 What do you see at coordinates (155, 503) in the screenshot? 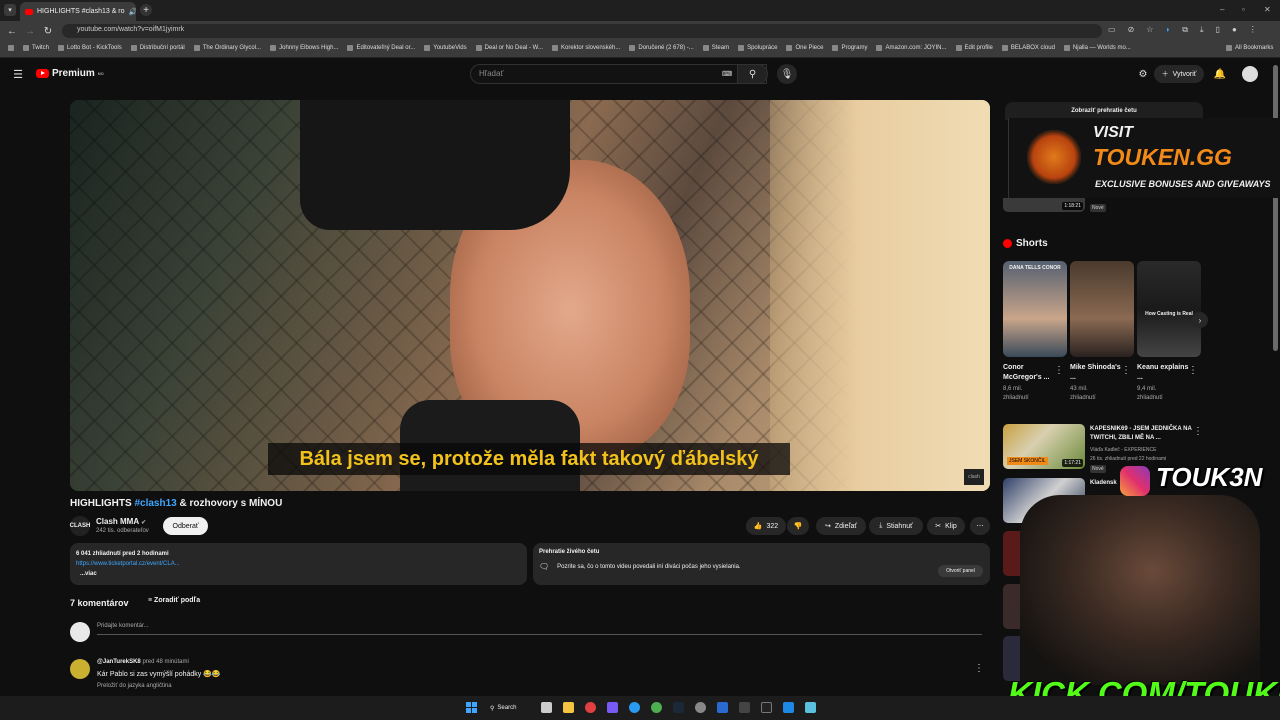
I see `hashtag-link: #clash13` at bounding box center [155, 503].